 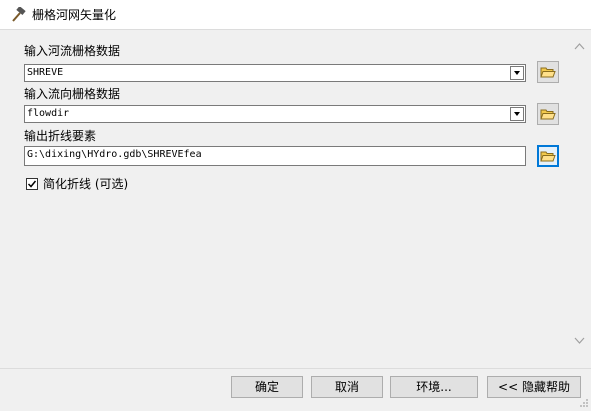 What do you see at coordinates (267, 387) in the screenshot?
I see `ok-button: 确定` at bounding box center [267, 387].